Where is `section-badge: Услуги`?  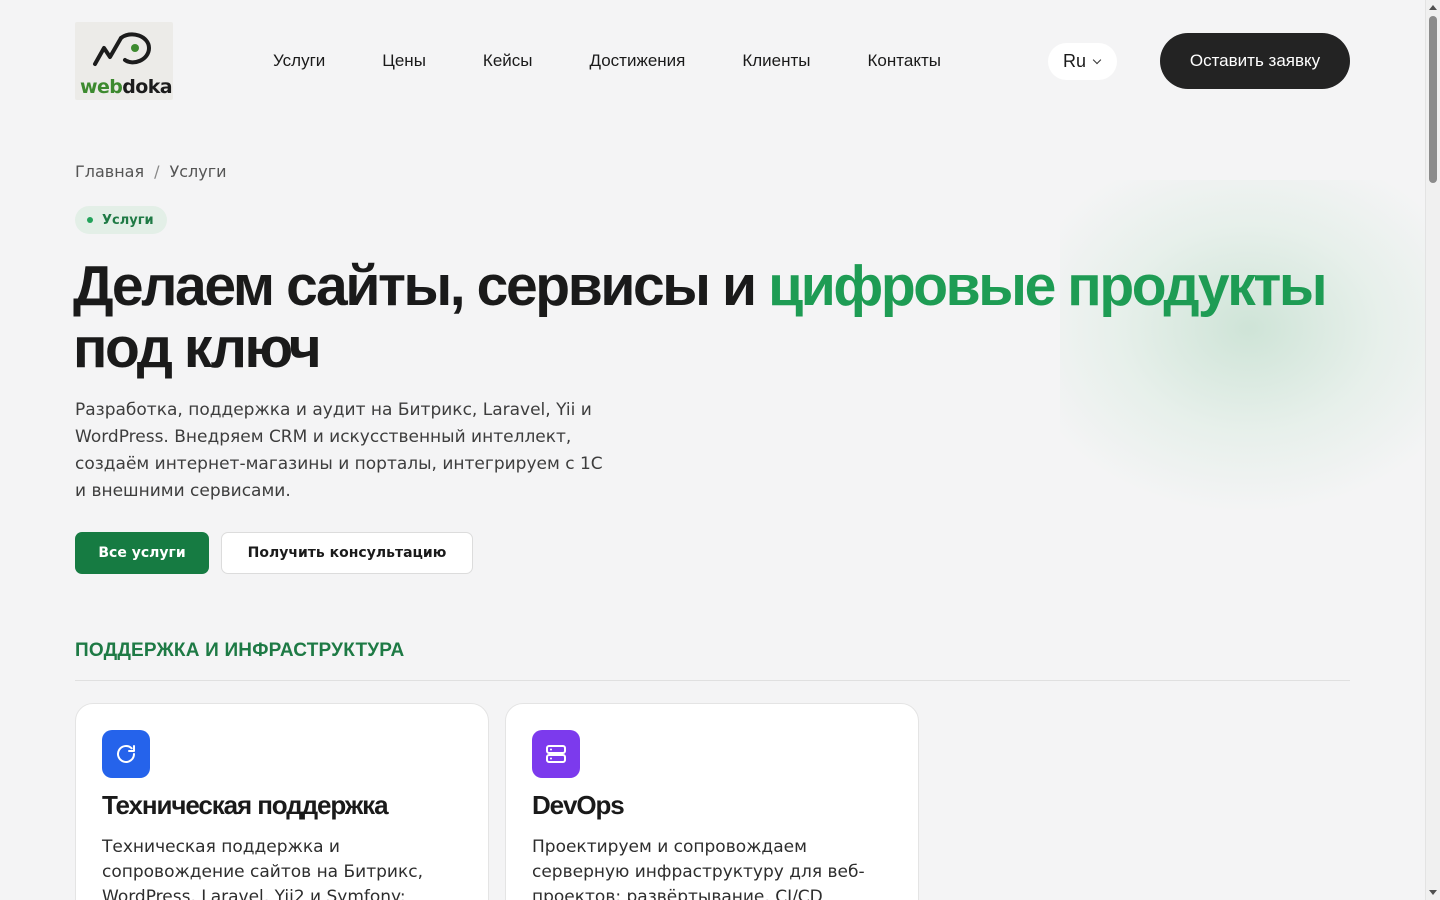 section-badge: Услуги is located at coordinates (121, 220).